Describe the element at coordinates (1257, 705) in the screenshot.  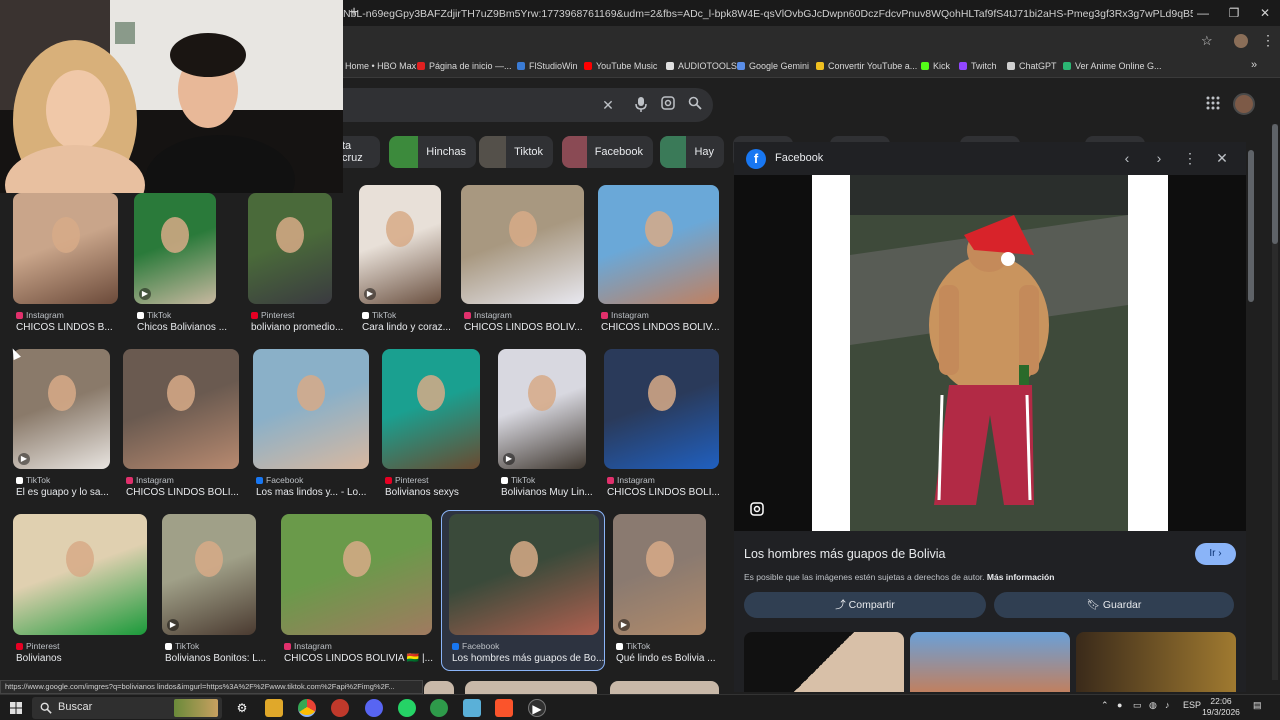
I see `notifications-icon: ▤` at that location.